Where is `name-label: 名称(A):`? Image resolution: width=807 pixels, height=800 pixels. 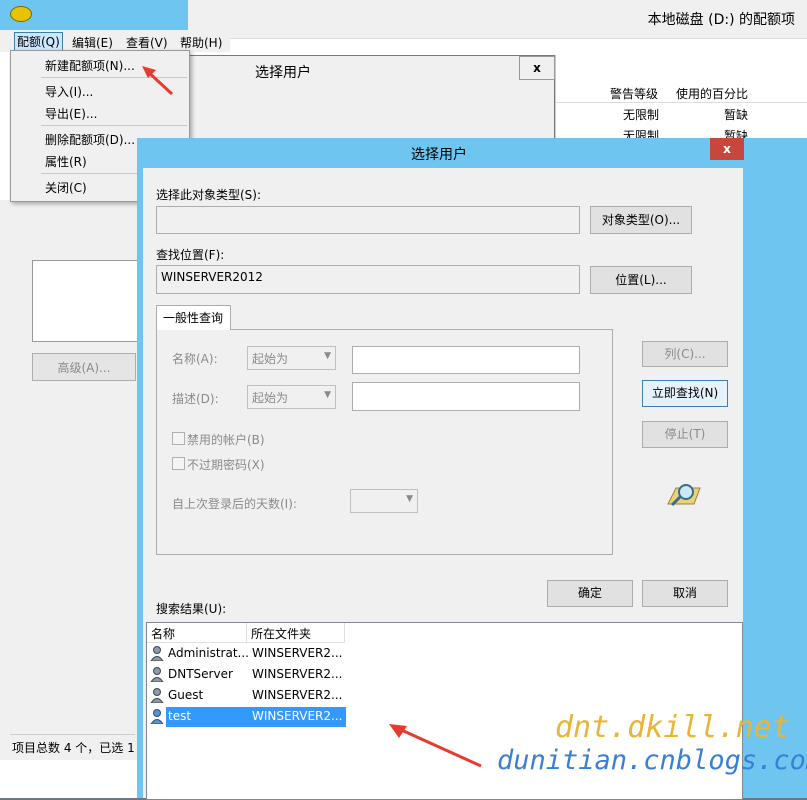
name-label: 名称(A): is located at coordinates (195, 359).